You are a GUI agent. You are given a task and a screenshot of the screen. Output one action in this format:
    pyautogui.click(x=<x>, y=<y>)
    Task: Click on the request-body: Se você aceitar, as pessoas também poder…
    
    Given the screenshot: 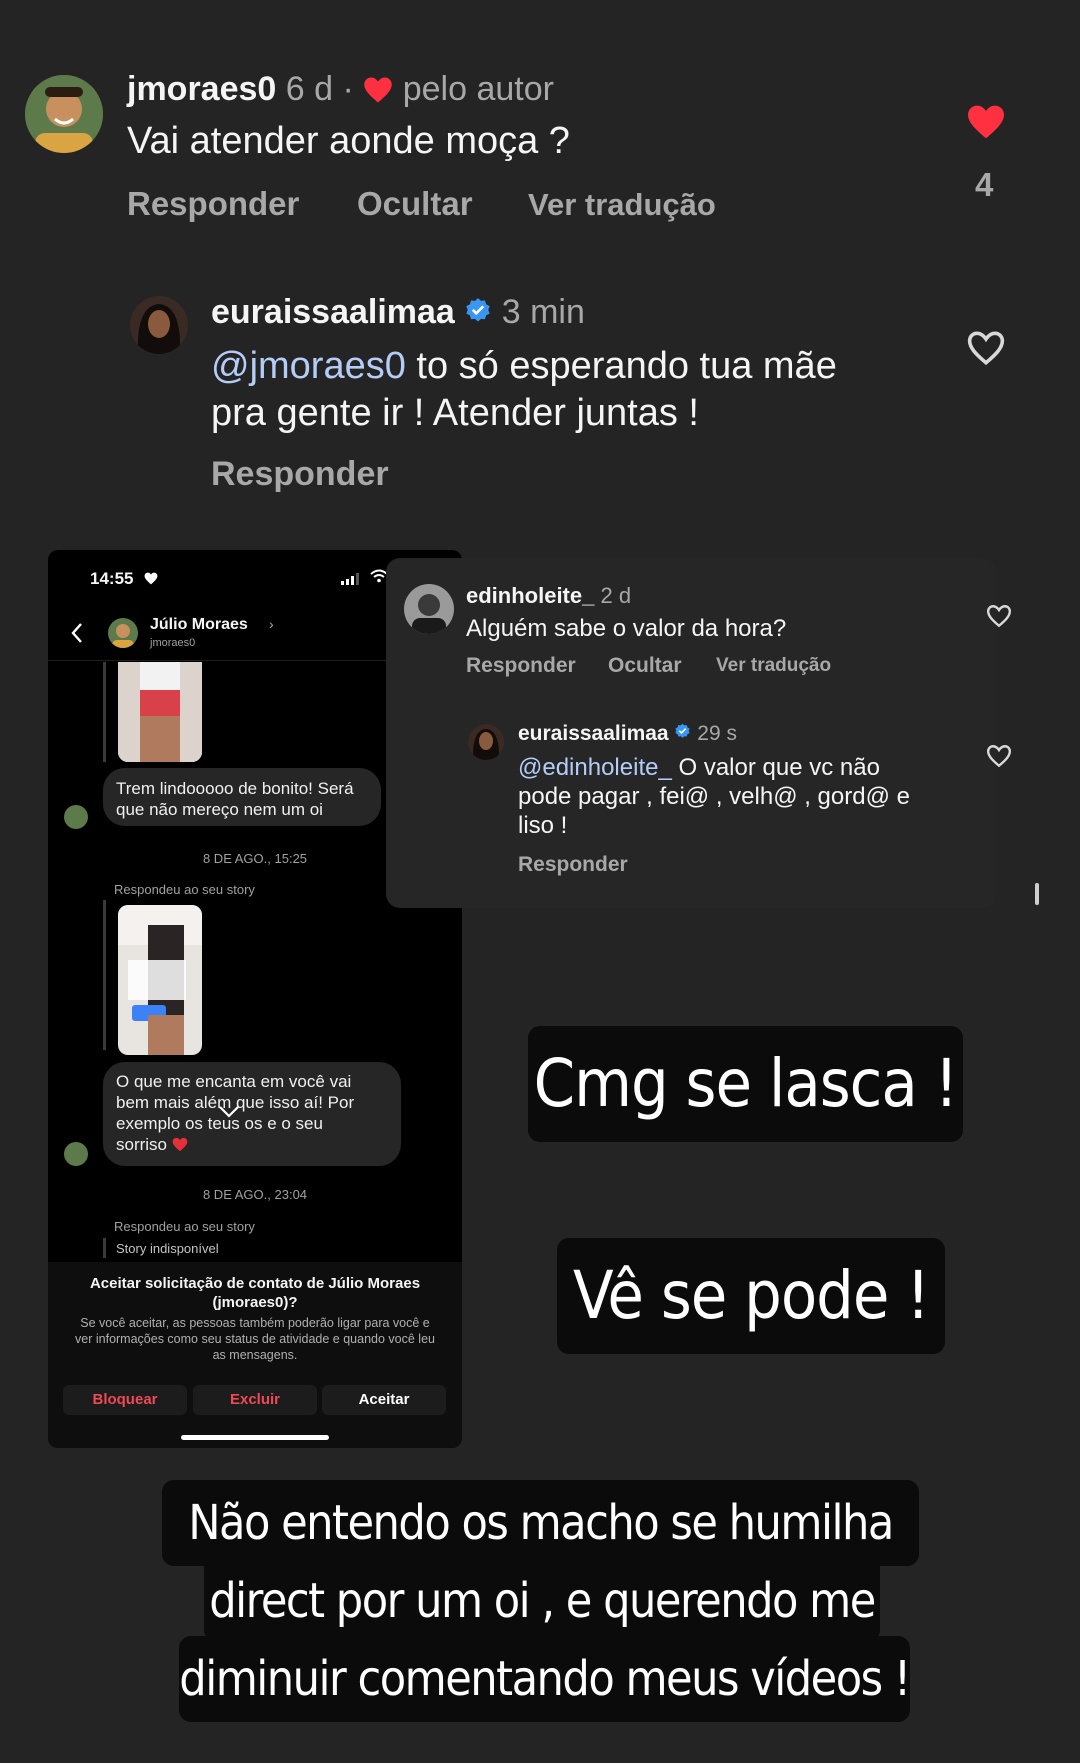 What is the action you would take?
    pyautogui.click(x=255, y=1339)
    